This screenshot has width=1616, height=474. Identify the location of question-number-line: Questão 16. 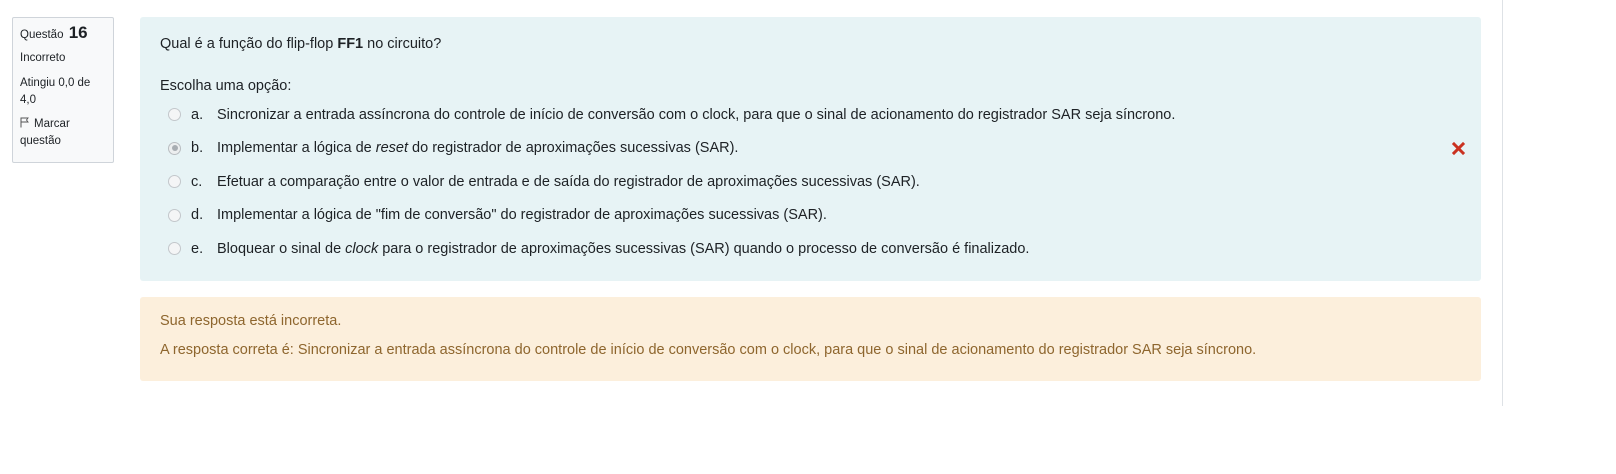
(63, 34).